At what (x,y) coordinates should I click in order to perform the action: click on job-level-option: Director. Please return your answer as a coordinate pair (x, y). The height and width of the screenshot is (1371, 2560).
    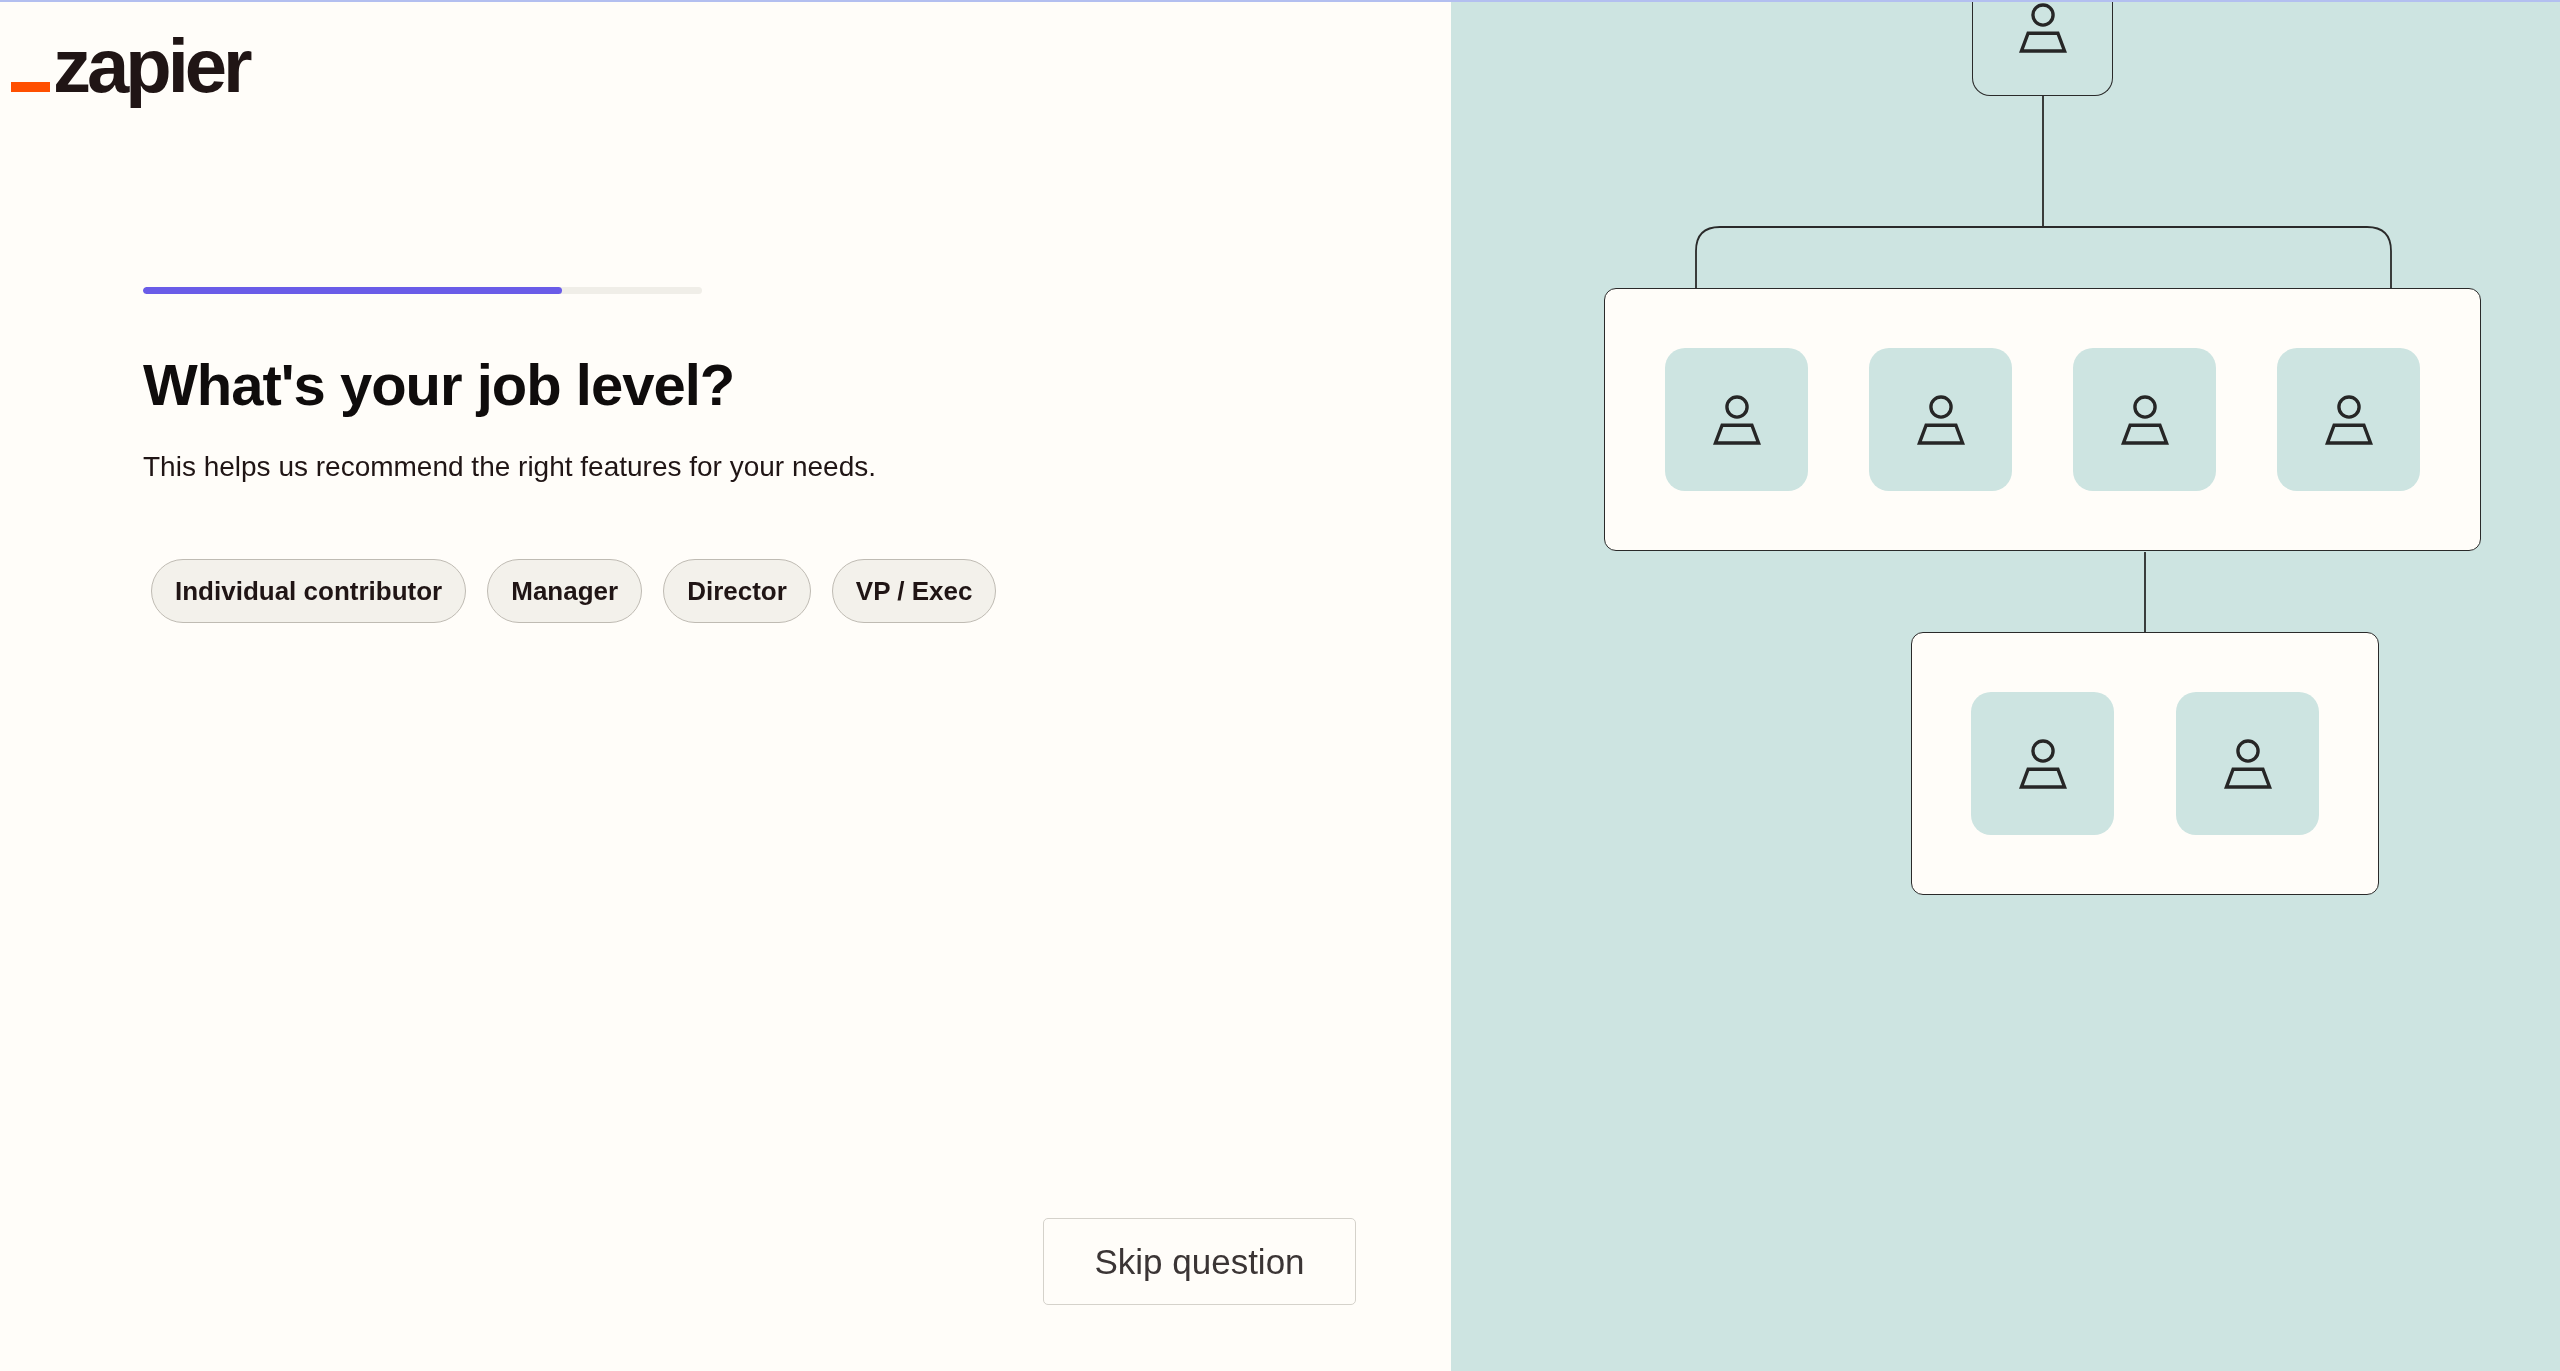
    Looking at the image, I should click on (737, 590).